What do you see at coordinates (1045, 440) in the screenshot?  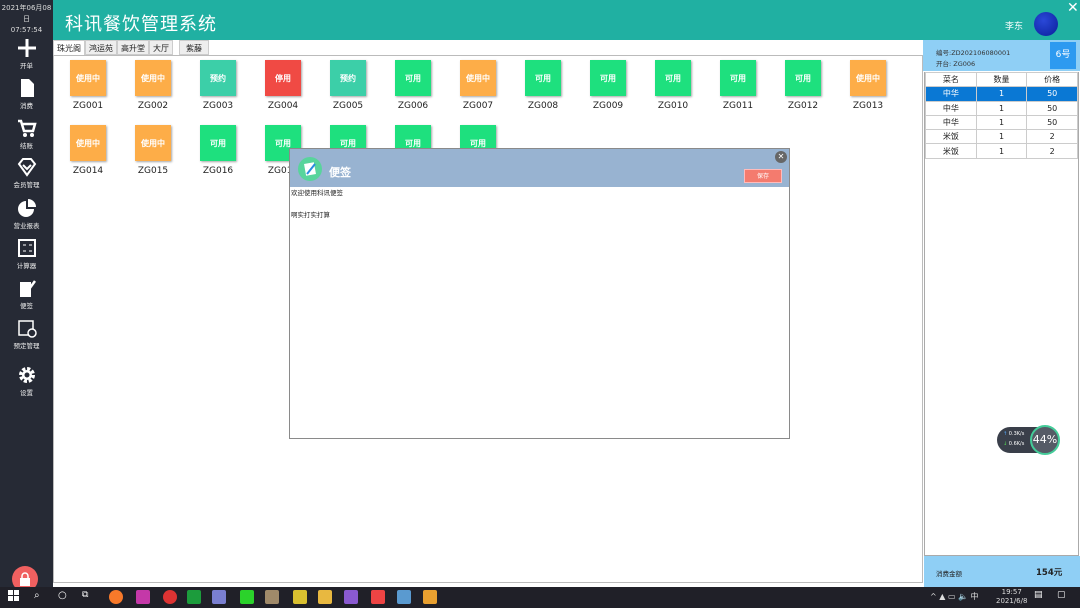 I see `memory-percent: 44%` at bounding box center [1045, 440].